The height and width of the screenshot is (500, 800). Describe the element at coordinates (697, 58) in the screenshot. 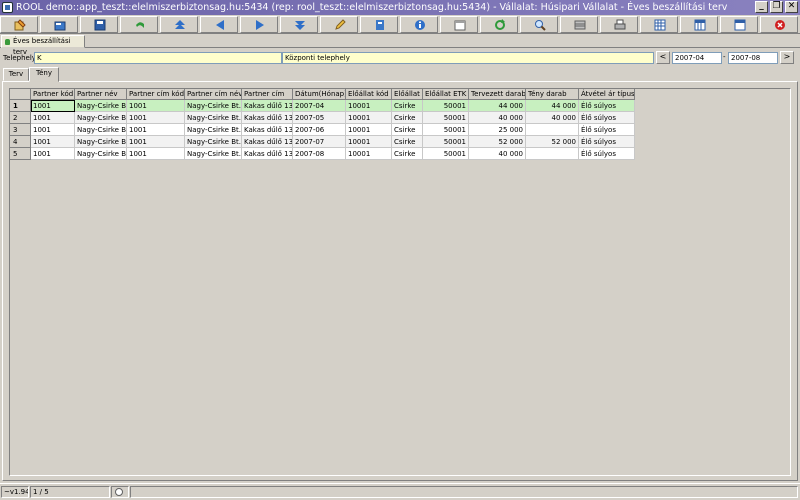

I see `date-from-field: 2007-04` at that location.